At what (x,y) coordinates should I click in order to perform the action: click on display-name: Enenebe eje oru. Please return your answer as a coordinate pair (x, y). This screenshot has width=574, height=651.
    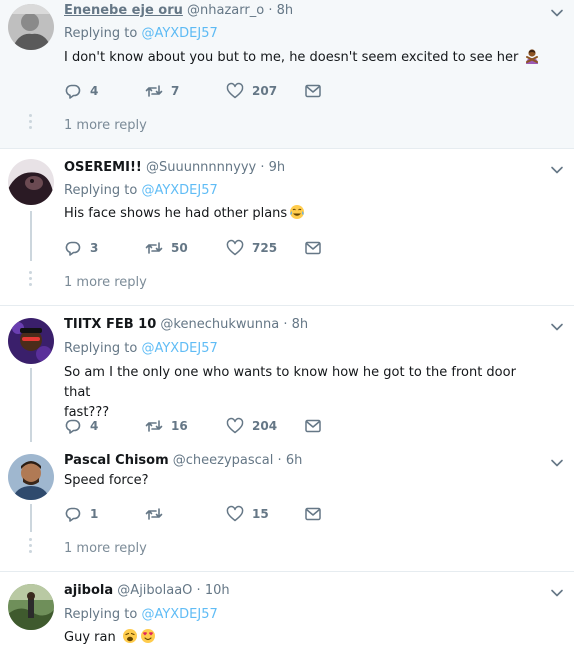
    Looking at the image, I should click on (123, 10).